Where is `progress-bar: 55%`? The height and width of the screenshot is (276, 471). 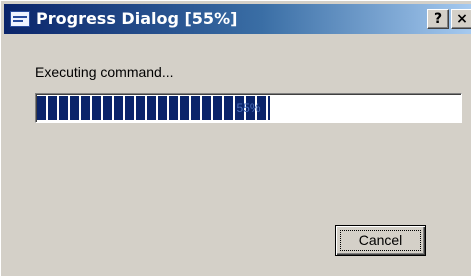 progress-bar: 55% is located at coordinates (248, 108).